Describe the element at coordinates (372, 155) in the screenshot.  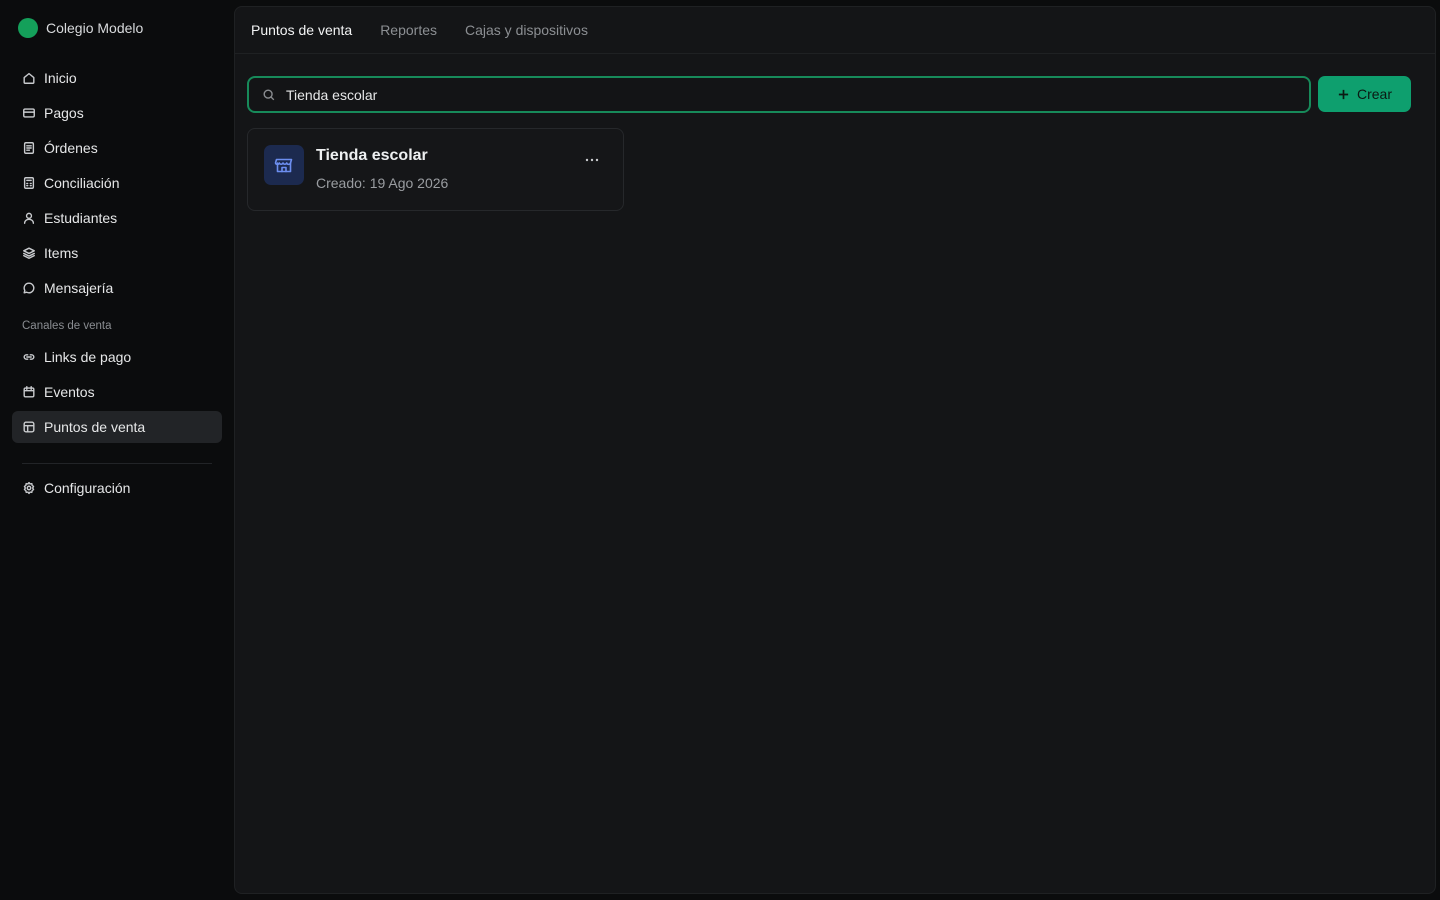
I see `card-title: Tienda escolar` at that location.